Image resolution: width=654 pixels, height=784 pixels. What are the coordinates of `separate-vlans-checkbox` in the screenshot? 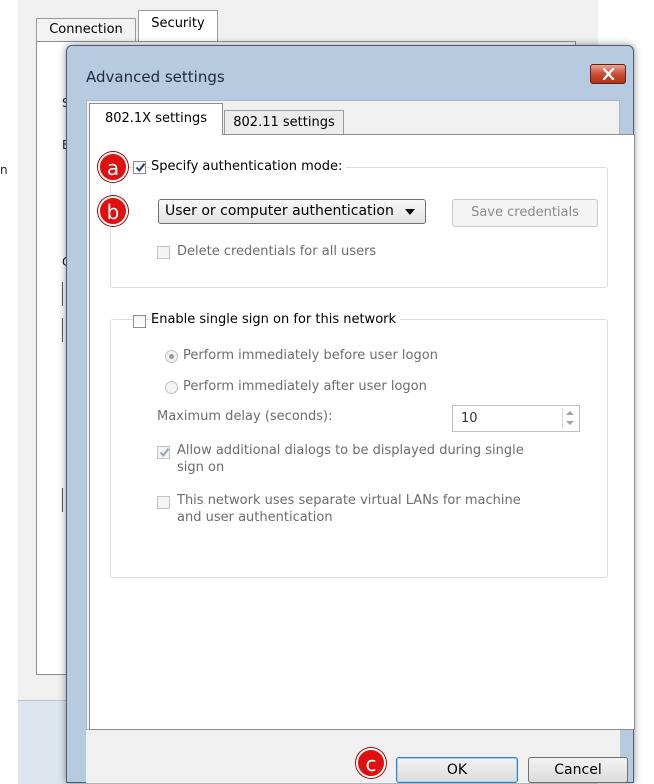 It's located at (163, 502).